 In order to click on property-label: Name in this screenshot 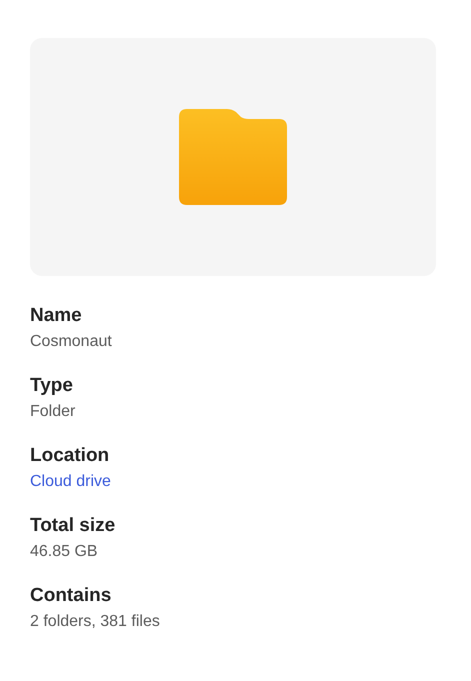, I will do `click(56, 316)`.